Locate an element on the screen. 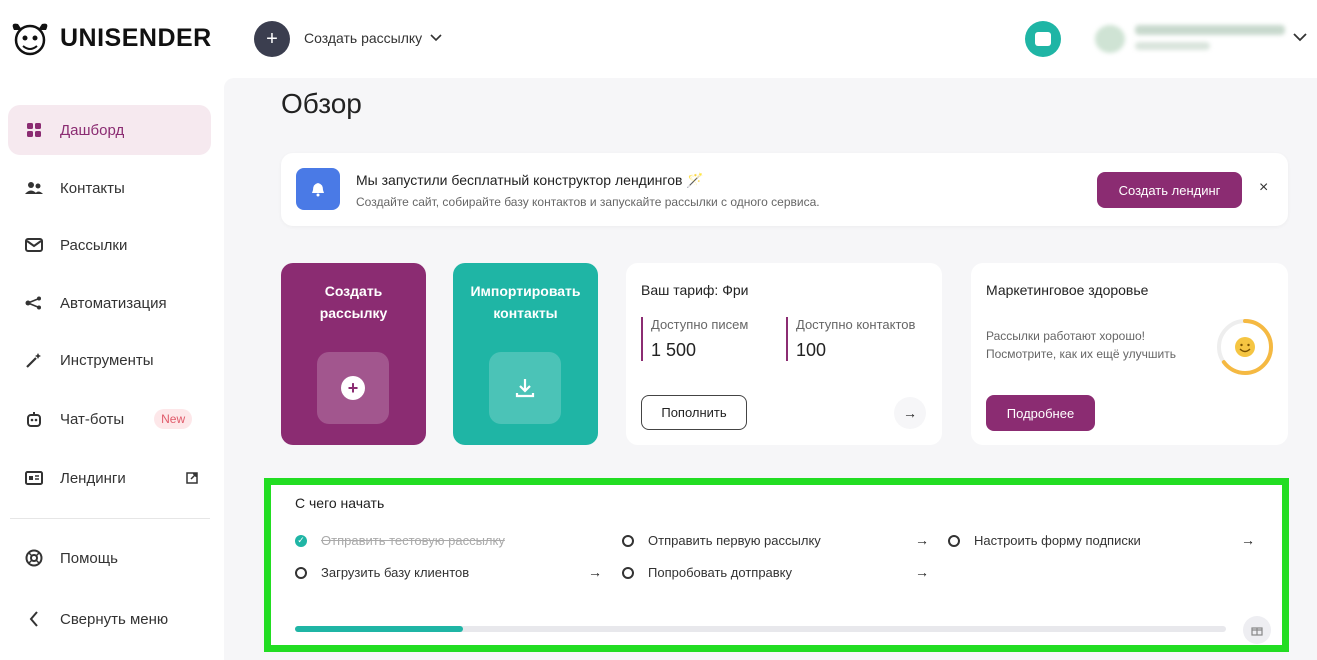 The width and height of the screenshot is (1317, 660). progress-bar is located at coordinates (760, 629).